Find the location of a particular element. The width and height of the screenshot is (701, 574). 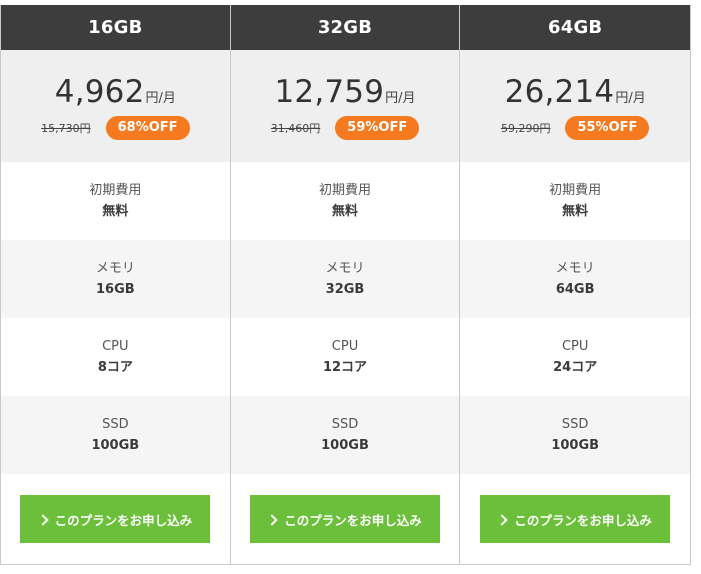

discount-badge: 68%OFF is located at coordinates (147, 128).